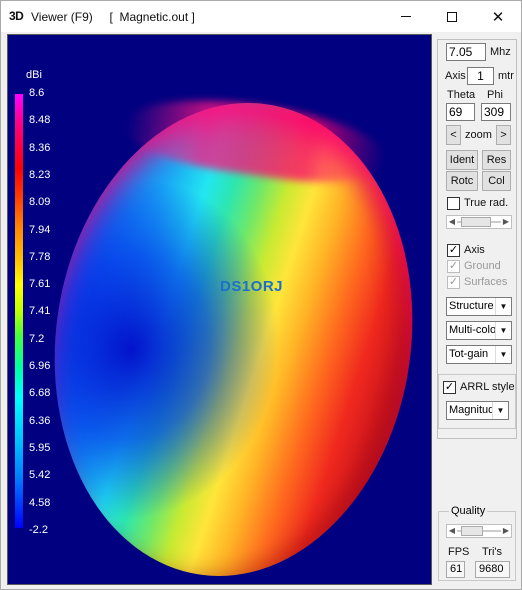 This screenshot has width=522, height=590. Describe the element at coordinates (16, 16) in the screenshot. I see `app-3d-icon: 3D` at that location.